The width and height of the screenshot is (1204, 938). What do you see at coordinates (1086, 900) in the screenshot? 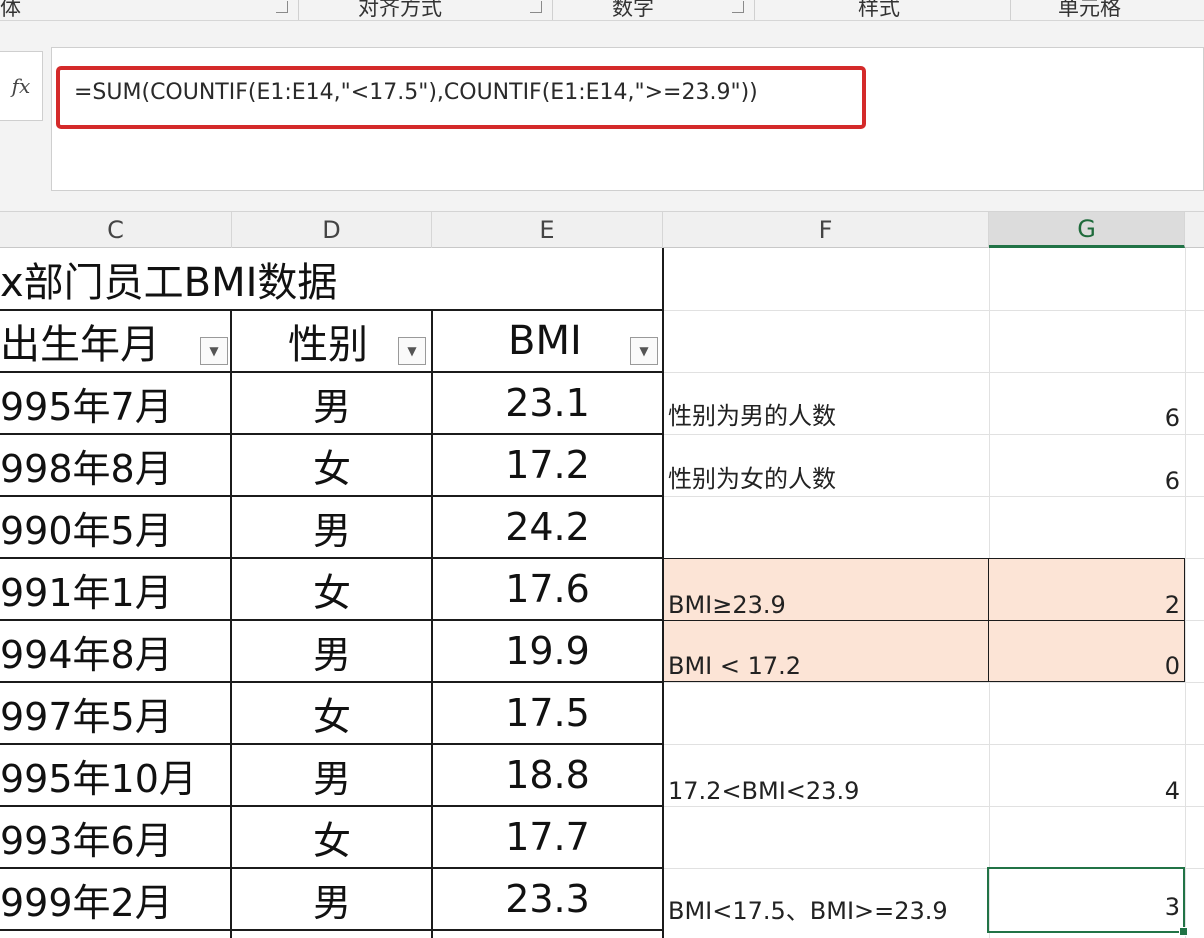
I see `active-cell-selection` at bounding box center [1086, 900].